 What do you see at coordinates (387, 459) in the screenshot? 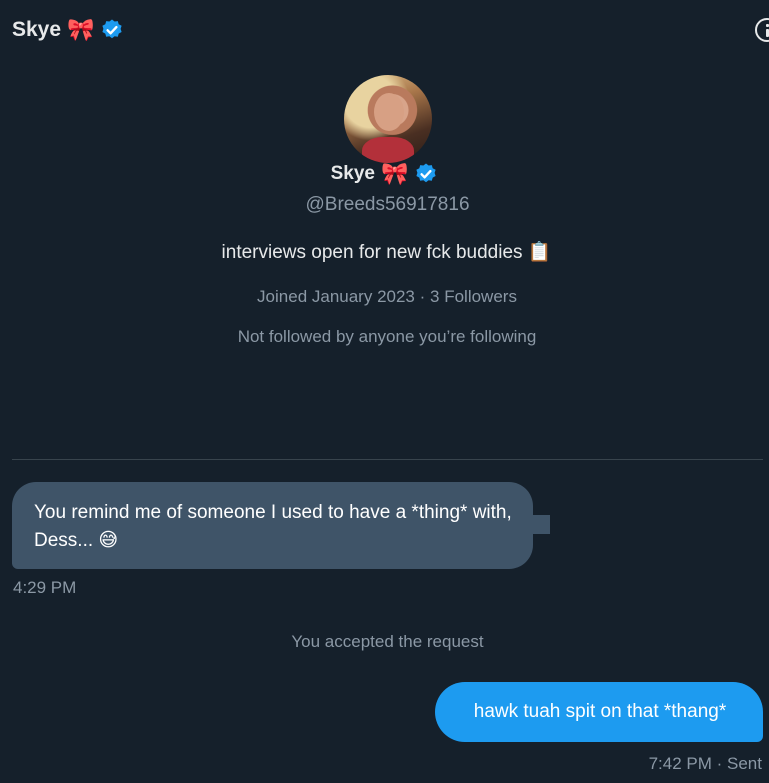
I see `divider` at bounding box center [387, 459].